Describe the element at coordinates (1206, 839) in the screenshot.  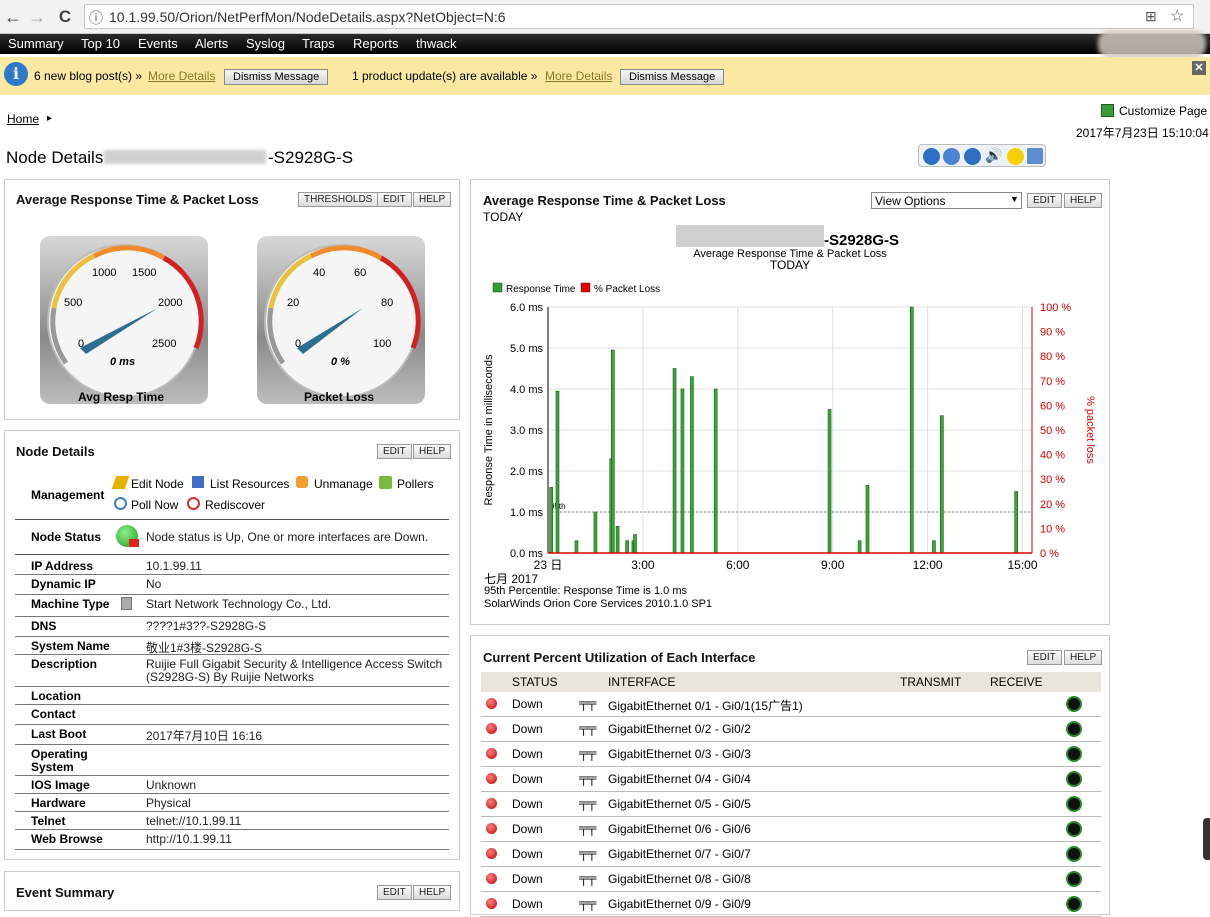
I see `side-widget` at that location.